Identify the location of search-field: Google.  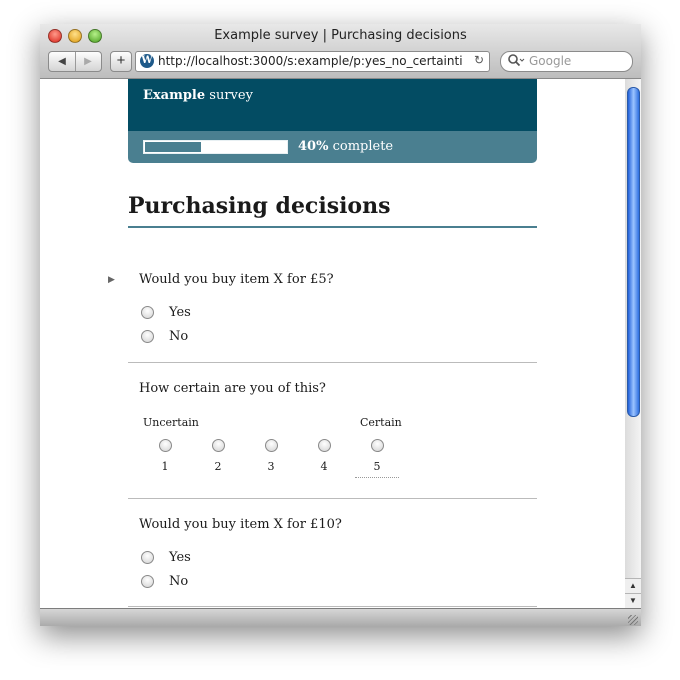
(566, 61).